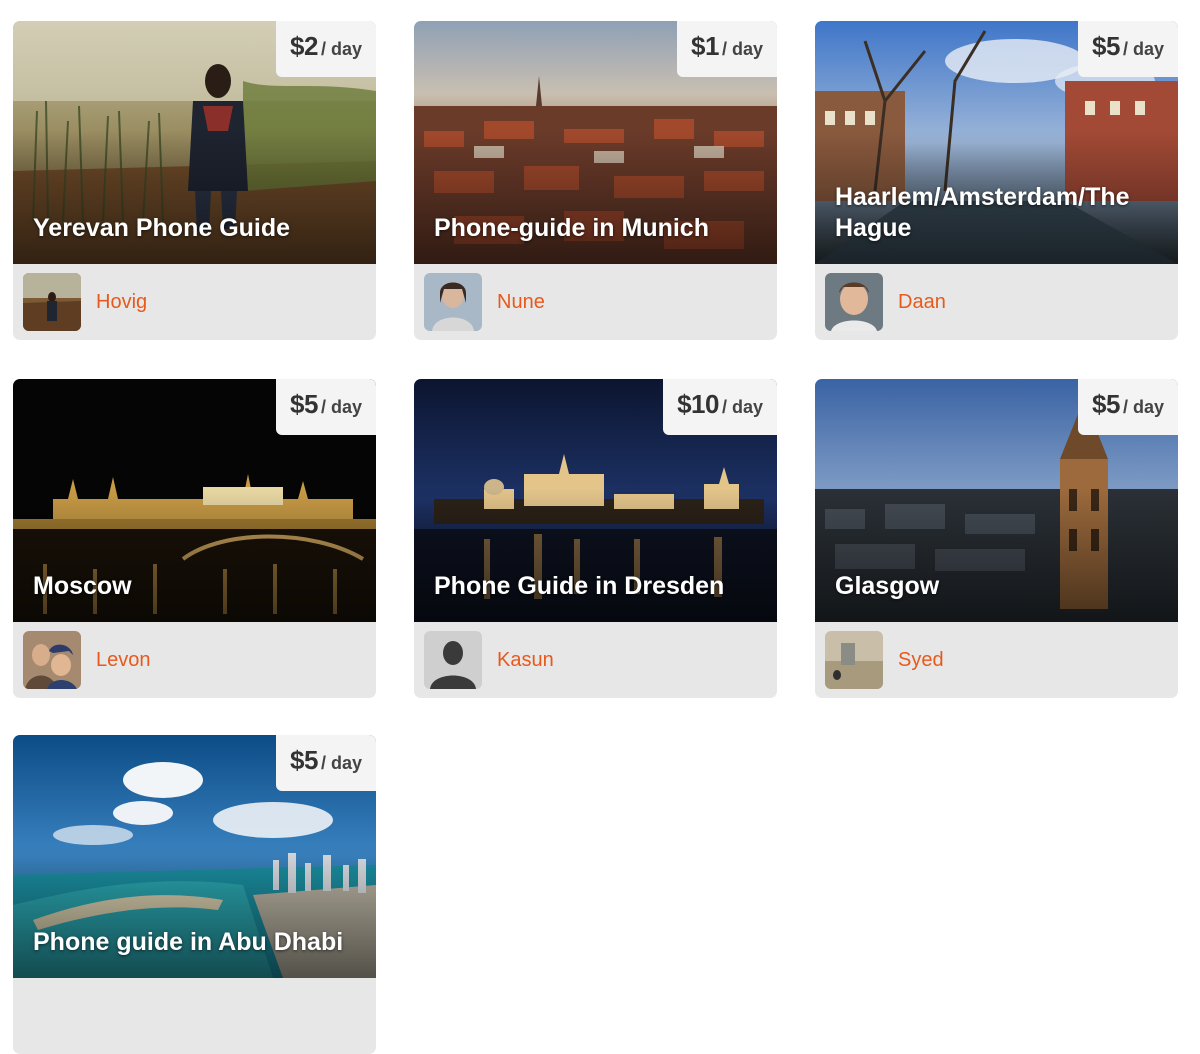 The width and height of the screenshot is (1200, 1054). Describe the element at coordinates (997, 213) in the screenshot. I see `listing-title: Haarlem/Amsterdam/The Hague` at that location.